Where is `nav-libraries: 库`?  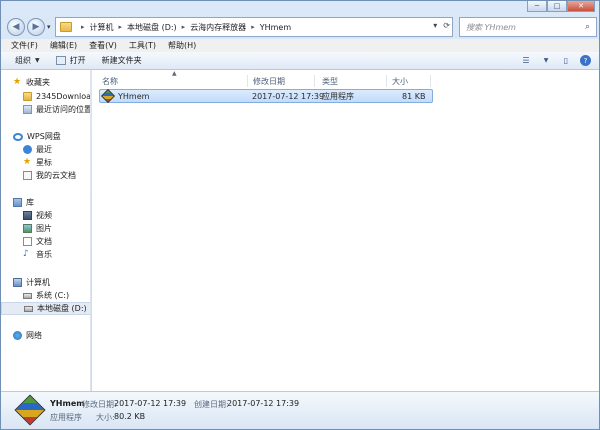 nav-libraries: 库 is located at coordinates (45, 202).